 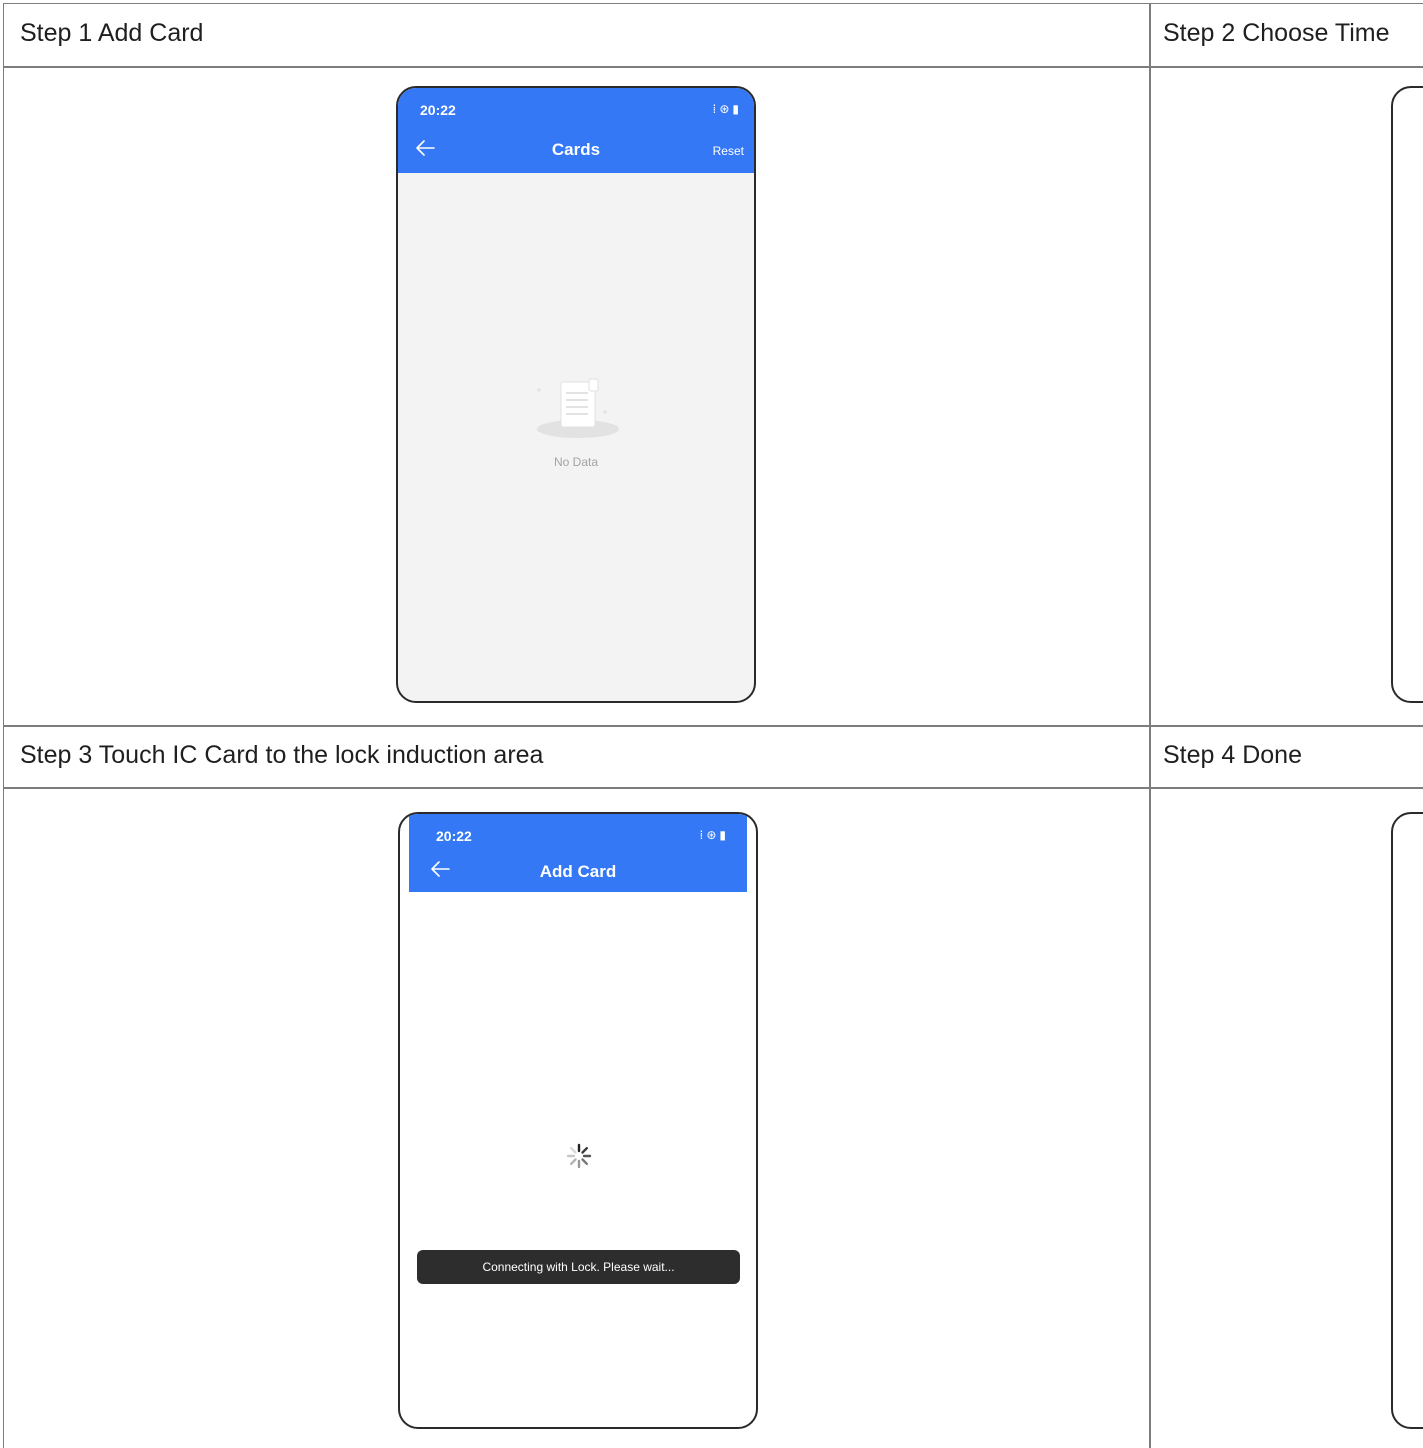 I want to click on page-title: Cards, so click(x=576, y=149).